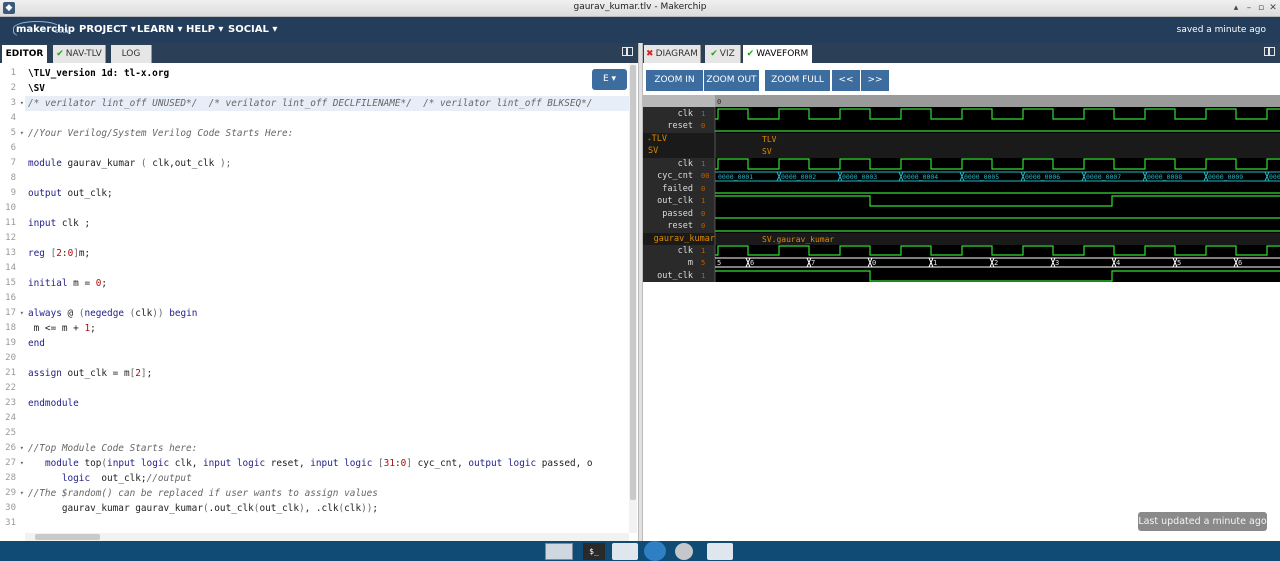 The width and height of the screenshot is (1280, 561). What do you see at coordinates (1236, 8) in the screenshot?
I see `minimize-icon: ▴` at bounding box center [1236, 8].